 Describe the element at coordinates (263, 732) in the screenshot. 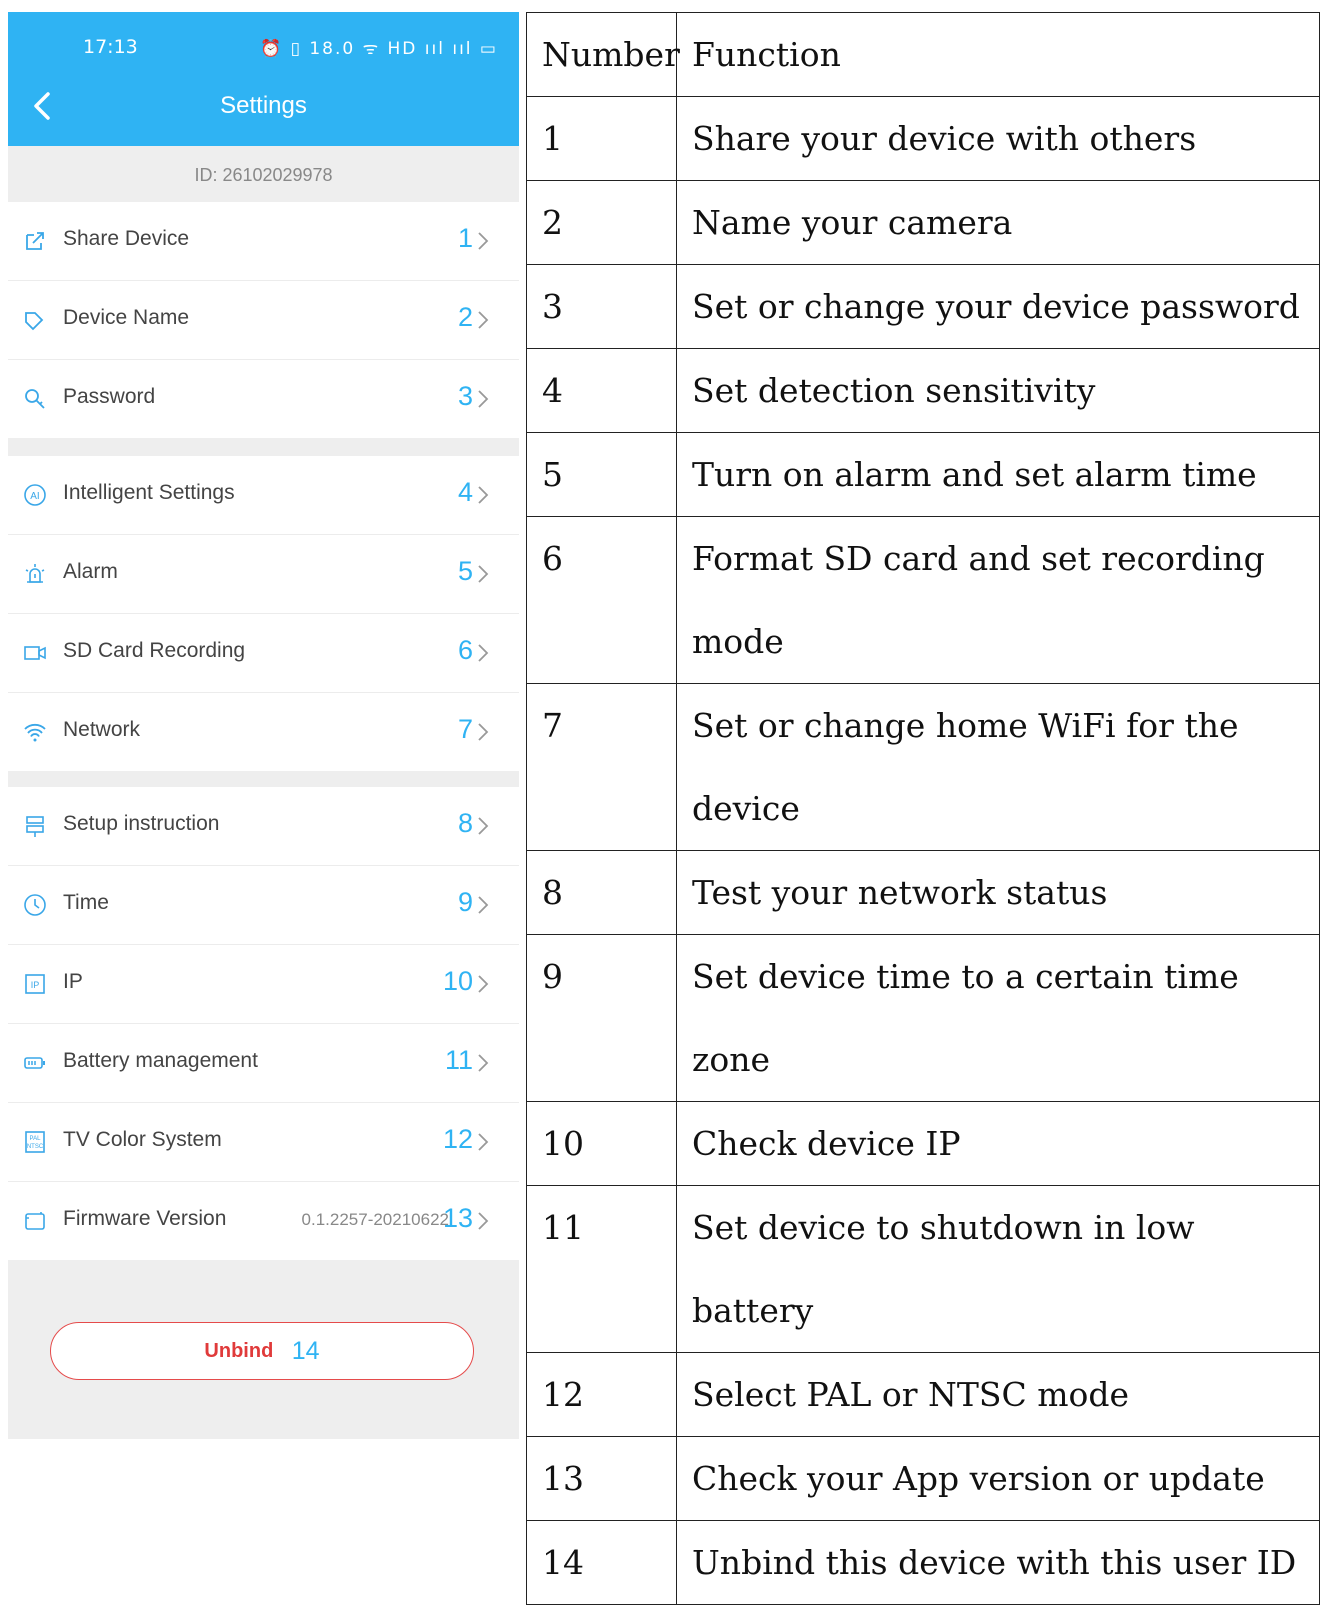

I see `settings-row-network: Network 7` at that location.